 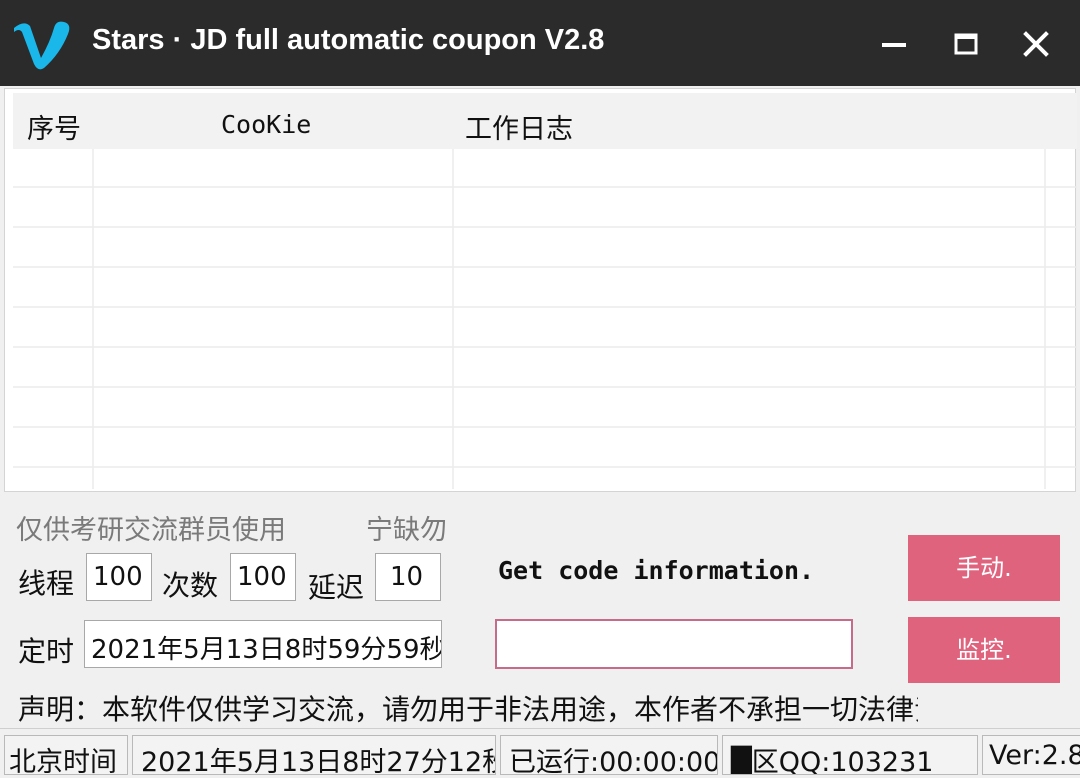 I want to click on status-version: Ver:2.8, so click(x=1031, y=755).